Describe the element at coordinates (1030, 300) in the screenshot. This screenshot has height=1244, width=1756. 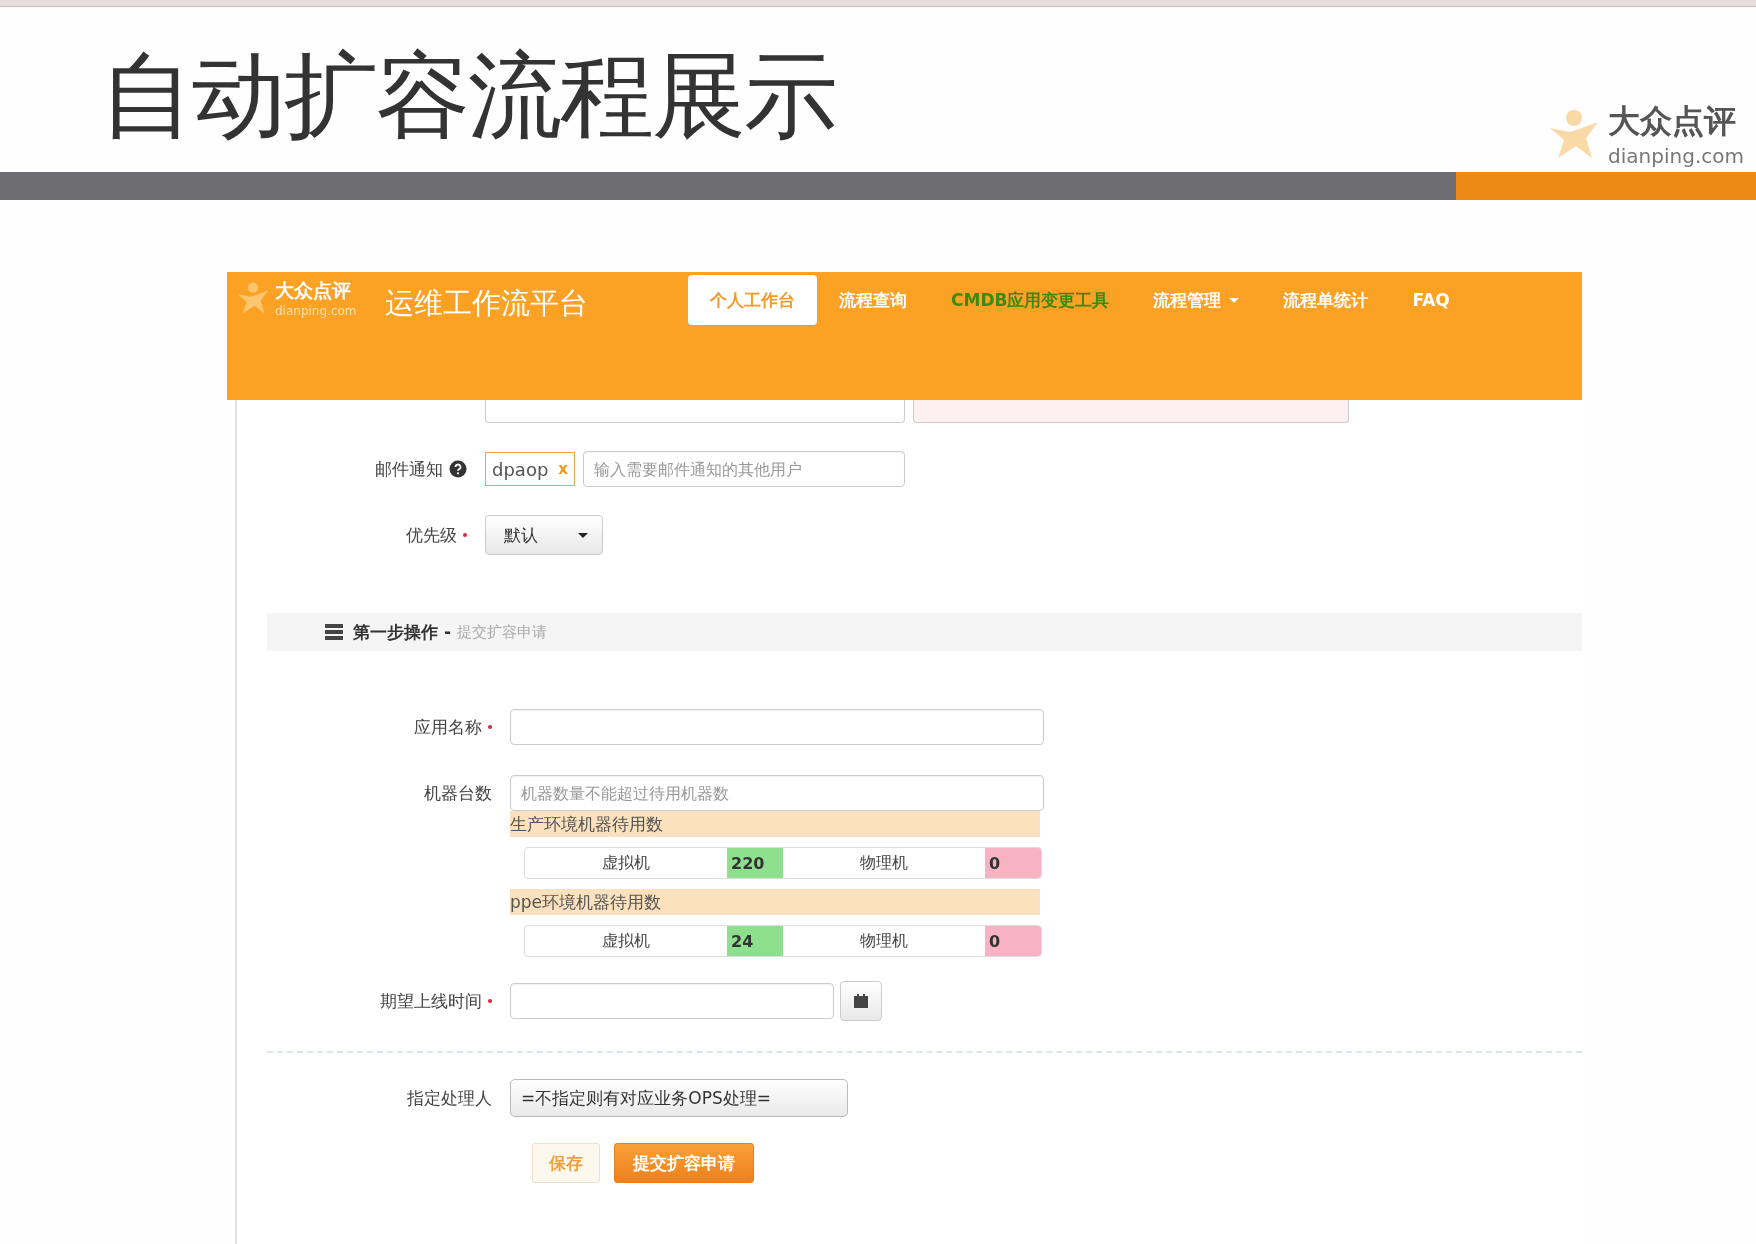
I see `nav-tab: CMDB应用变更工具` at that location.